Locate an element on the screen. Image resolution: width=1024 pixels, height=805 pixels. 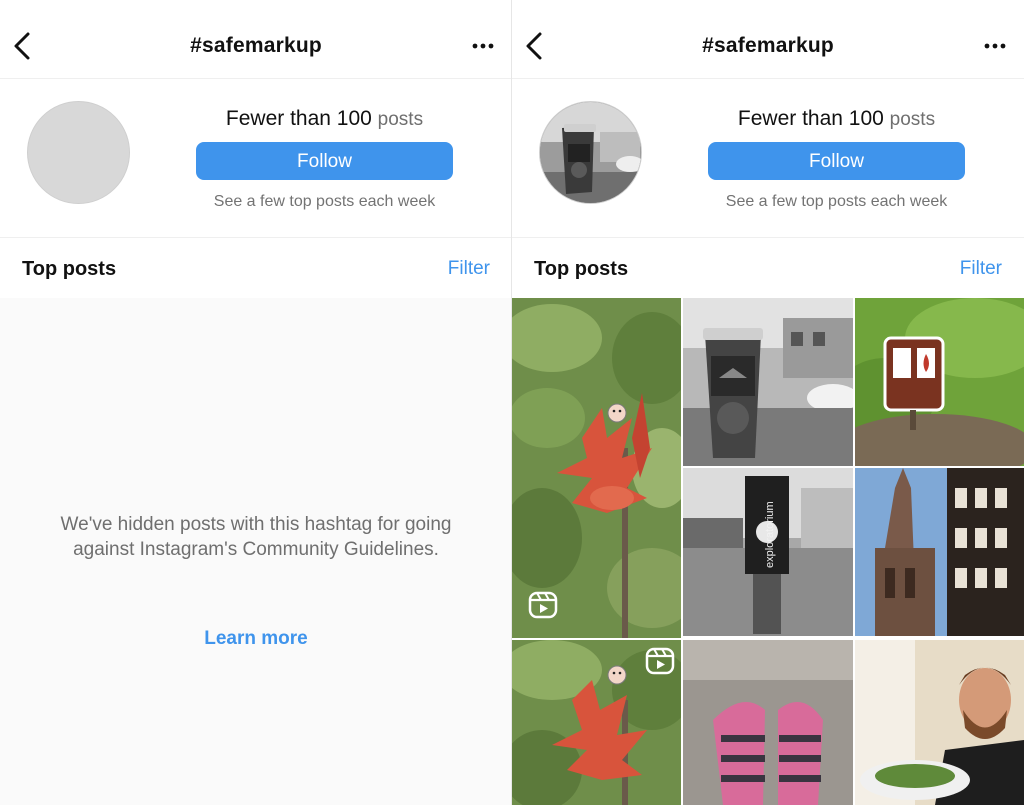
grid-post-socks is located at coordinates (768, 722).